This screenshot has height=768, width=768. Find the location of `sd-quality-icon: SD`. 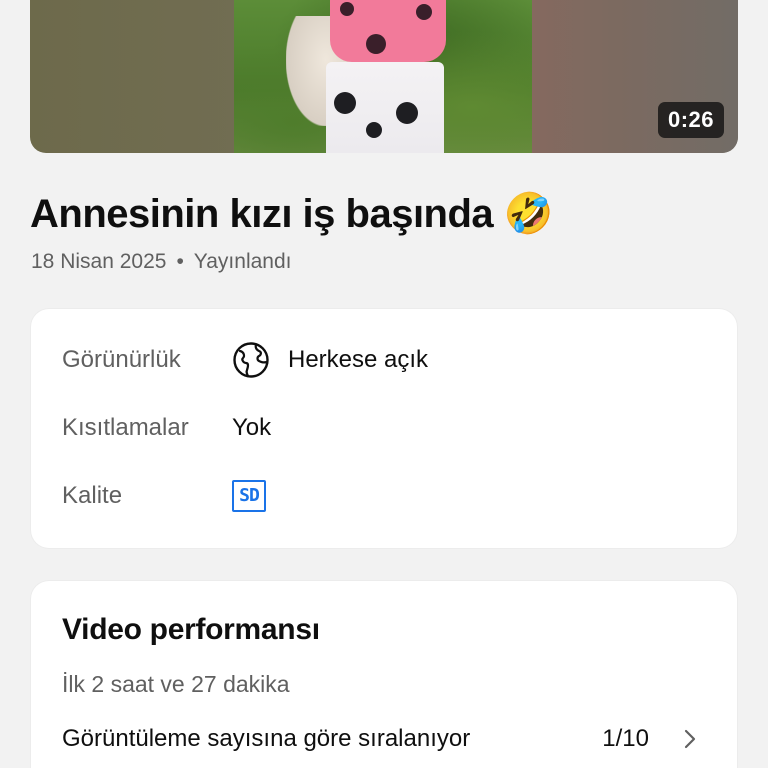

sd-quality-icon: SD is located at coordinates (249, 496).